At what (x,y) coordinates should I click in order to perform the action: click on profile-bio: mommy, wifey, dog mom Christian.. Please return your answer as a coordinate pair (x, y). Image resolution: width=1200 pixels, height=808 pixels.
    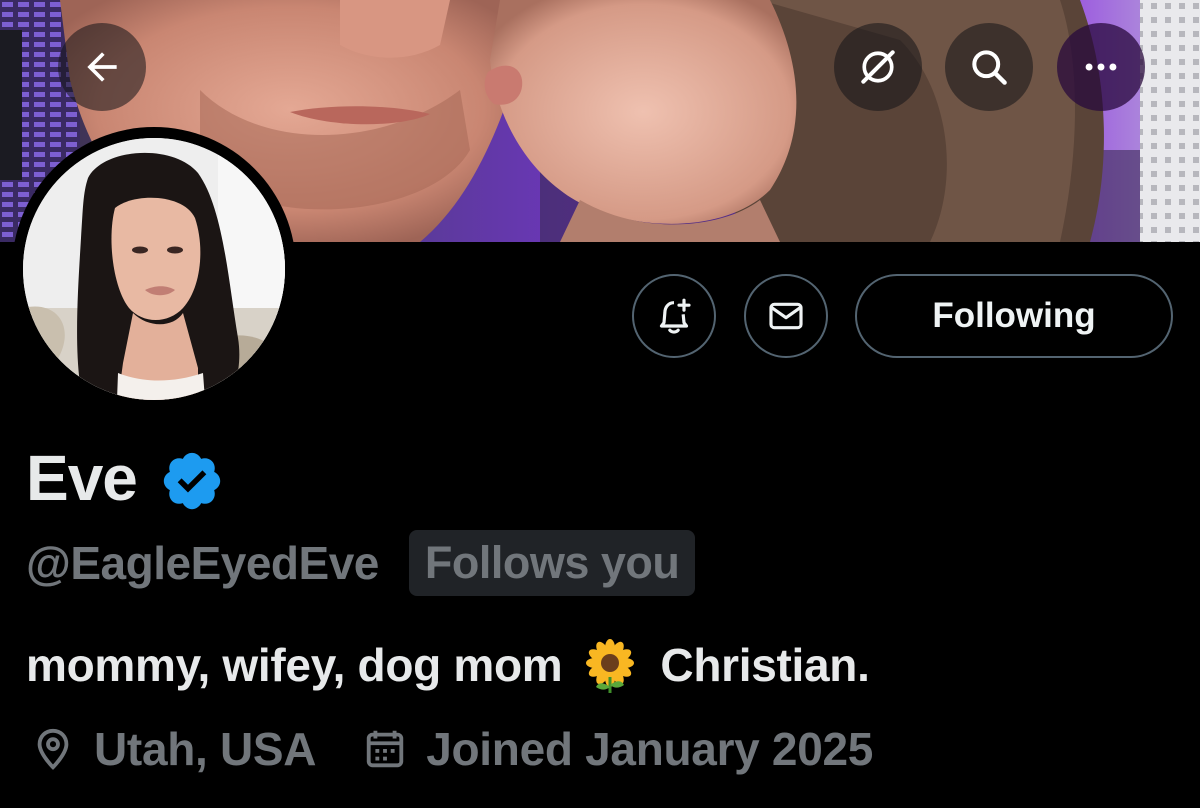
    Looking at the image, I should click on (448, 665).